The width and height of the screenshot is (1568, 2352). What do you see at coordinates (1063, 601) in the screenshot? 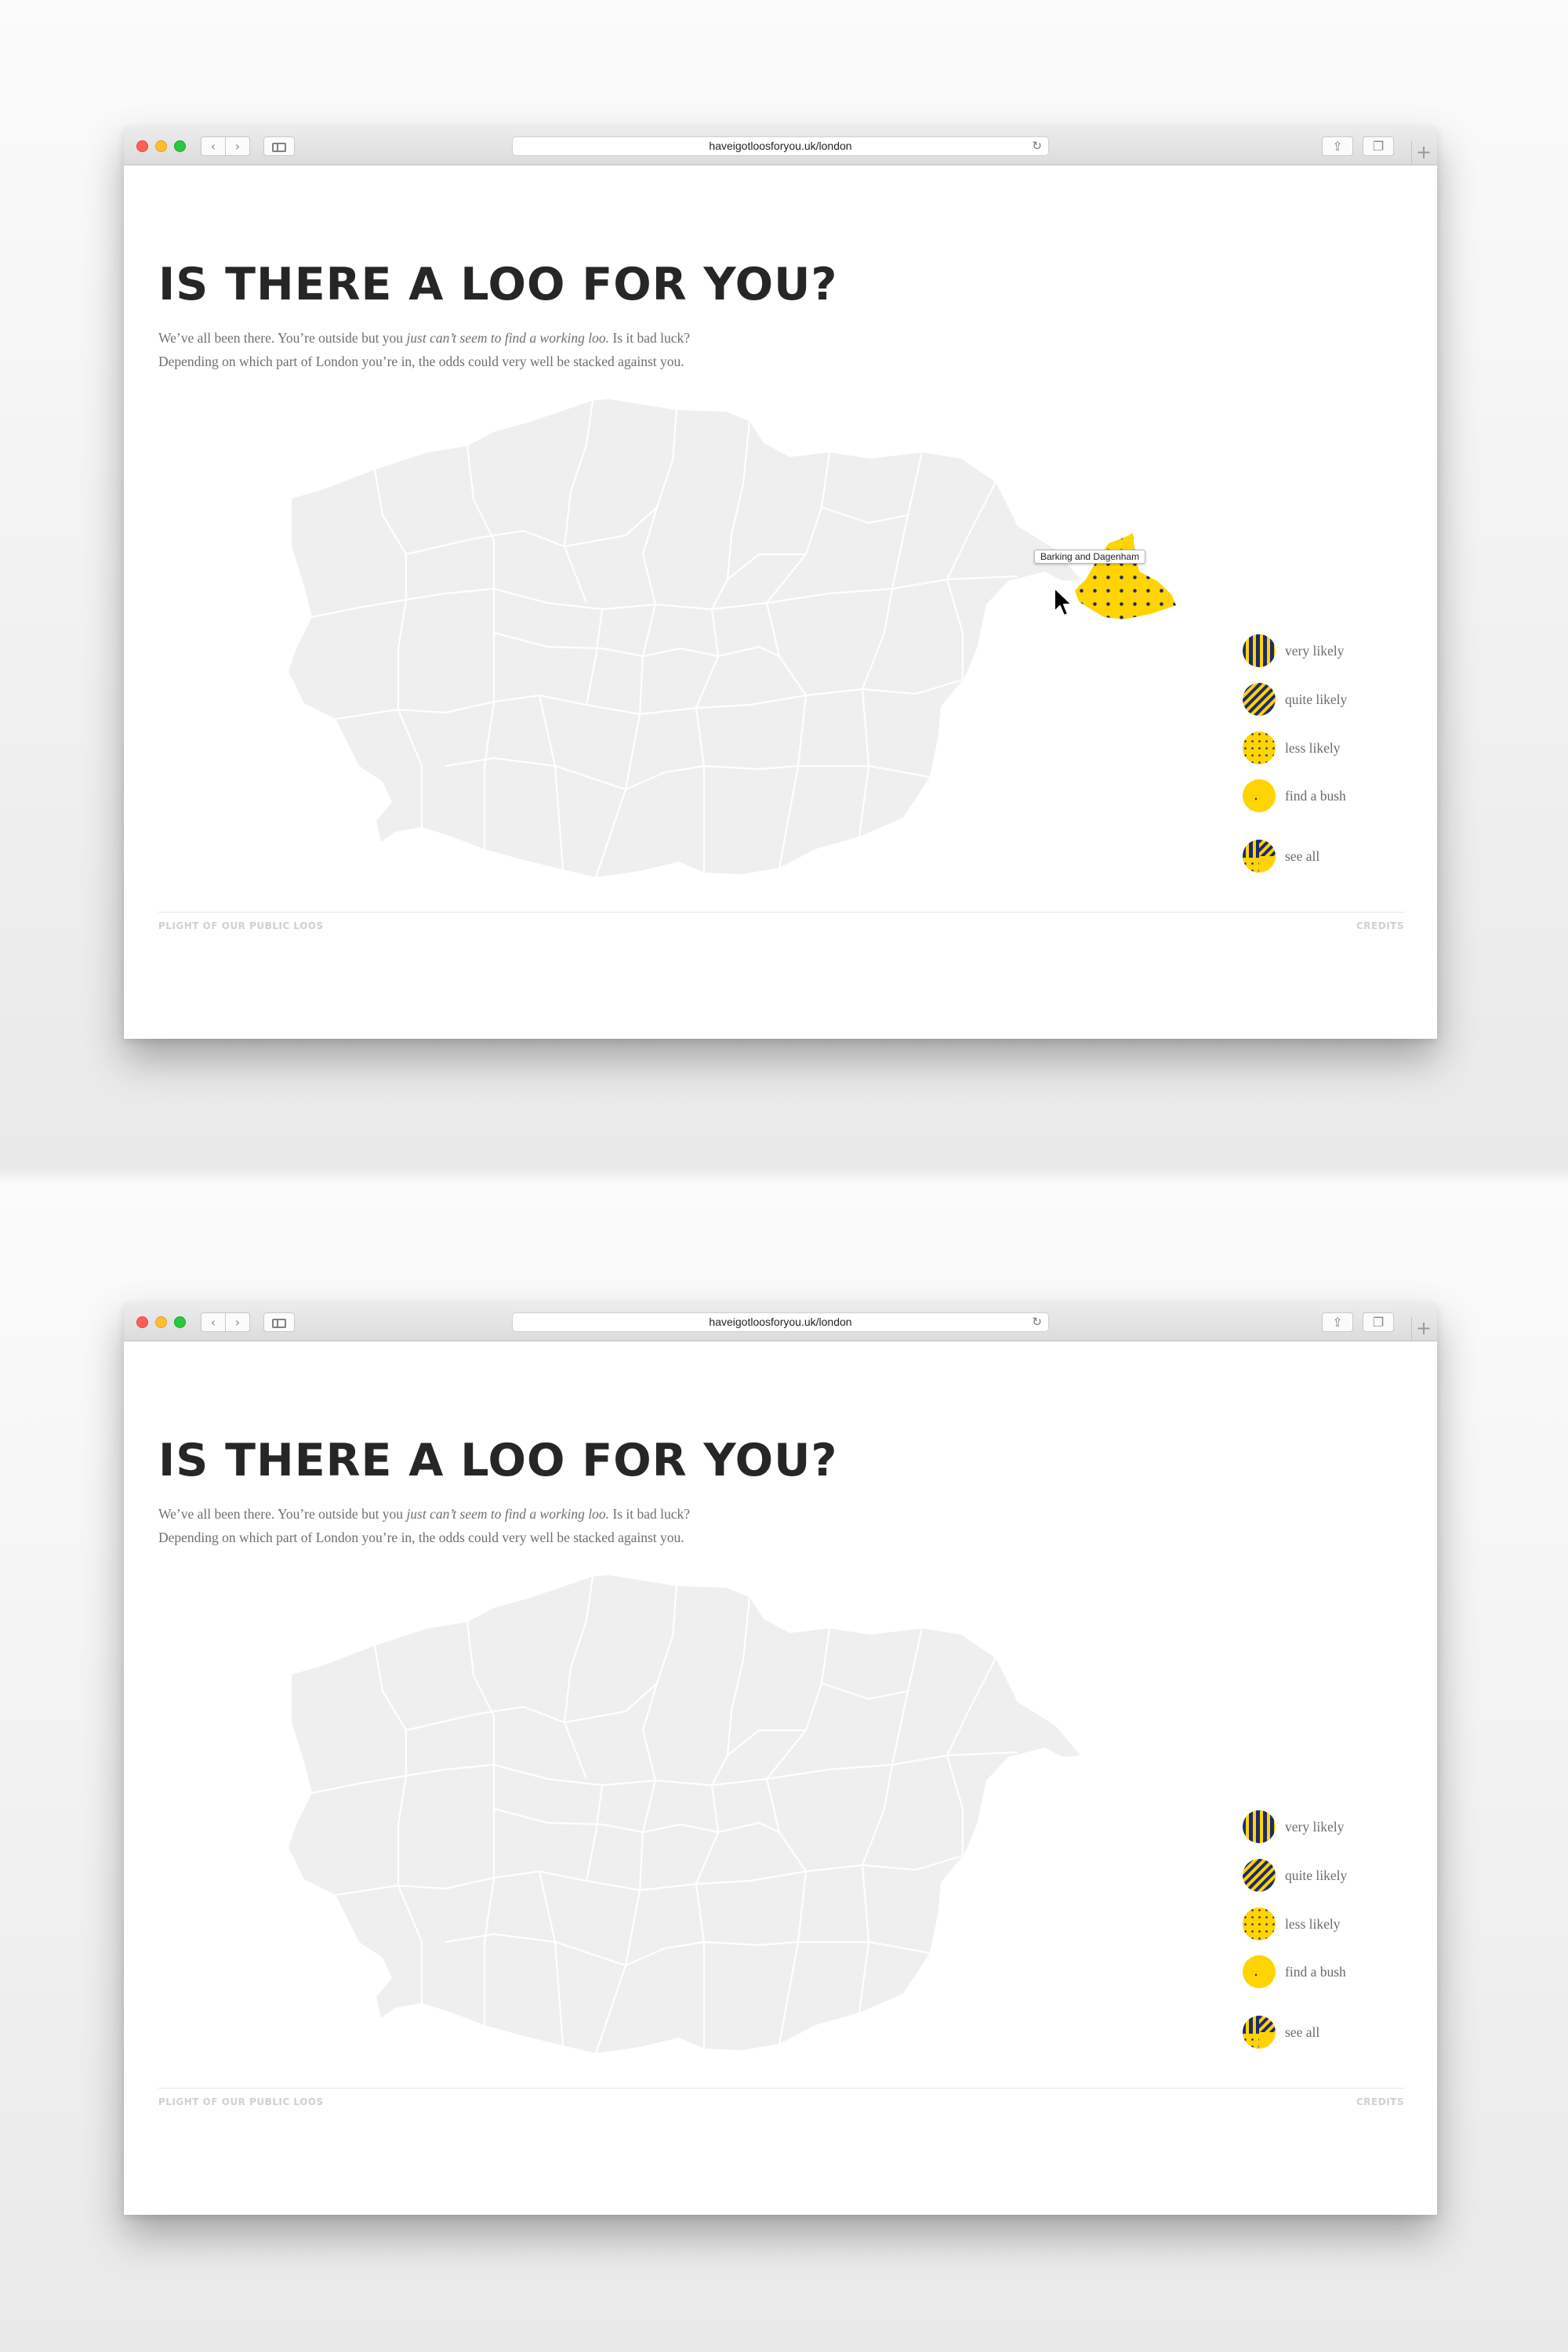
I see `mouse-pointer-icon` at bounding box center [1063, 601].